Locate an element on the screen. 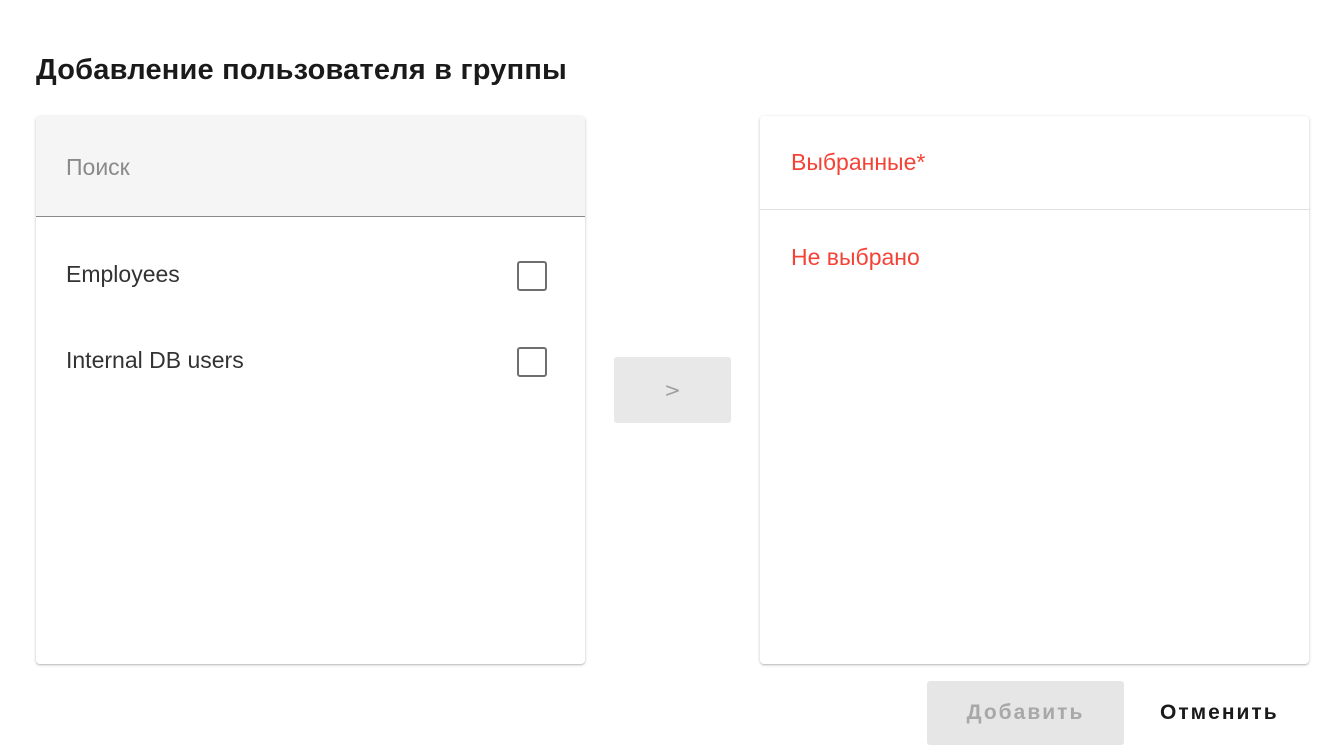 This screenshot has width=1327, height=753. dialog-title: Добавление пользователя в группы is located at coordinates (302, 70).